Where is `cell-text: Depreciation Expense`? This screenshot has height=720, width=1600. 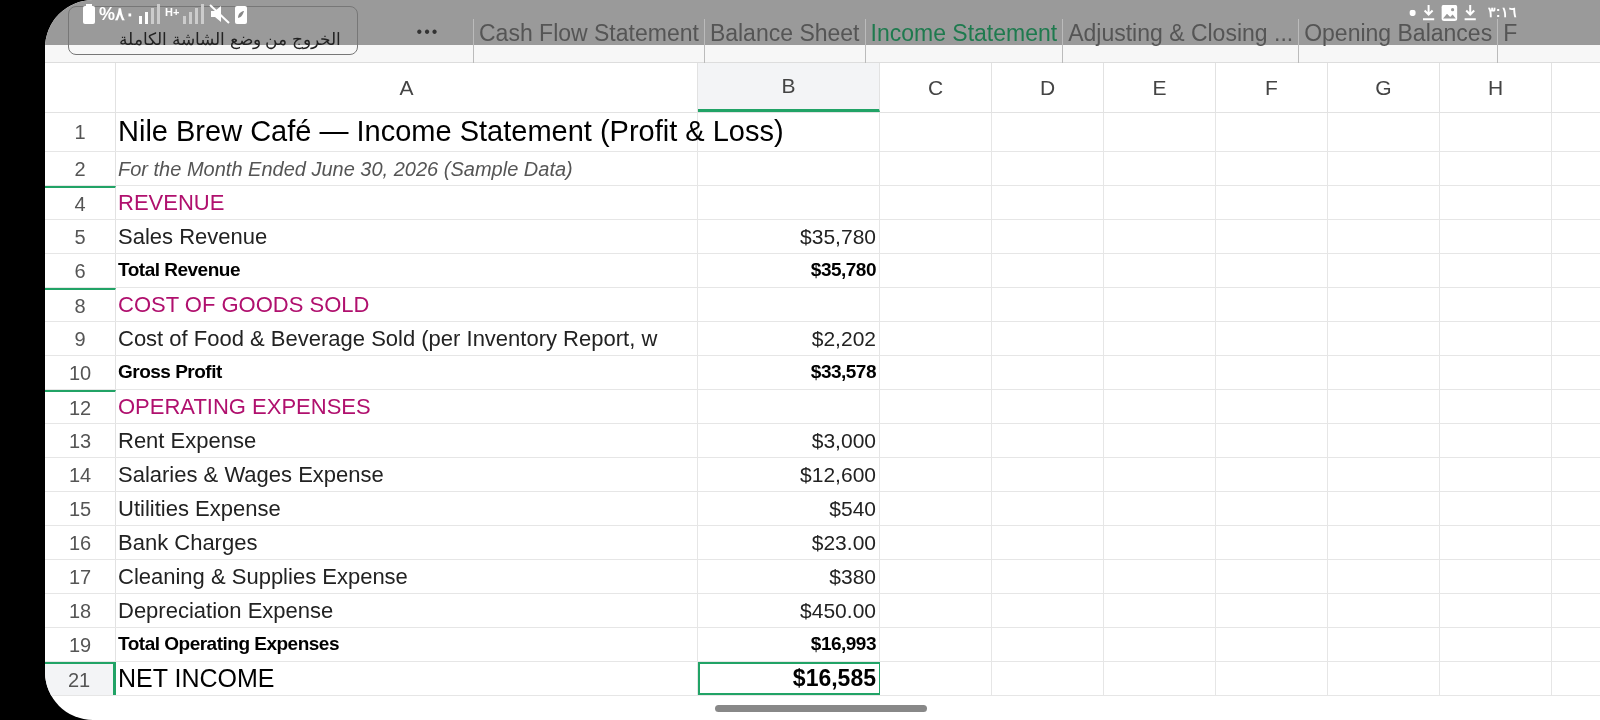 cell-text: Depreciation Expense is located at coordinates (225, 611).